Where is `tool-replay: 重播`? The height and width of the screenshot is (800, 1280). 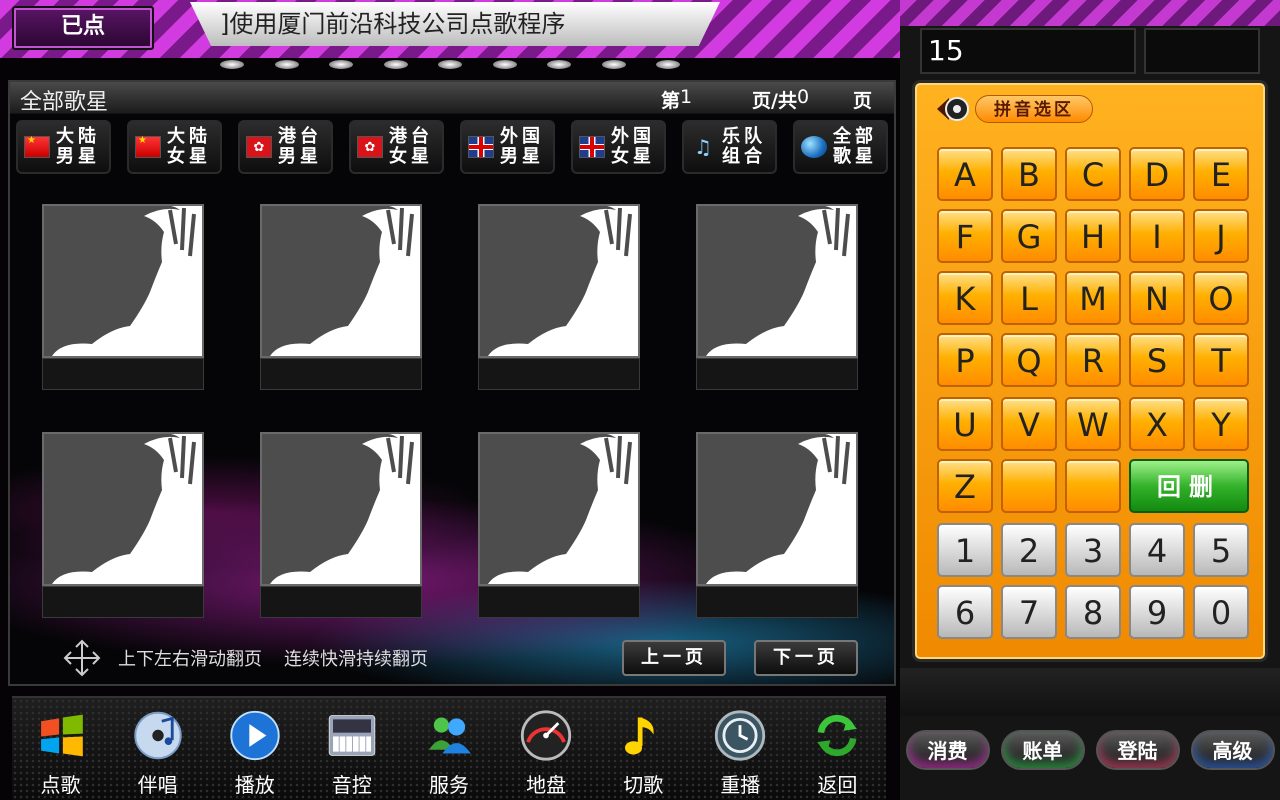
tool-replay: 重播 is located at coordinates (740, 753).